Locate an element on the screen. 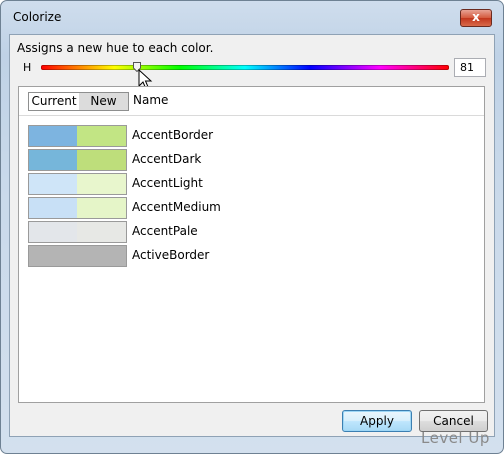 Image resolution: width=504 pixels, height=454 pixels. title-bar: Colorize x is located at coordinates (252, 18).